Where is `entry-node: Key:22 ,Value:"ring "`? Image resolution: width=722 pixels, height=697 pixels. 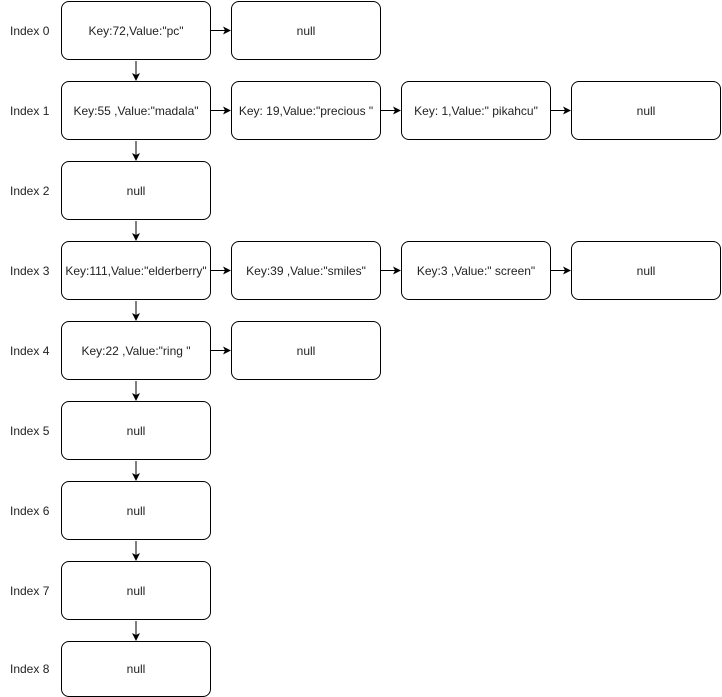 entry-node: Key:22 ,Value:"ring " is located at coordinates (136, 350).